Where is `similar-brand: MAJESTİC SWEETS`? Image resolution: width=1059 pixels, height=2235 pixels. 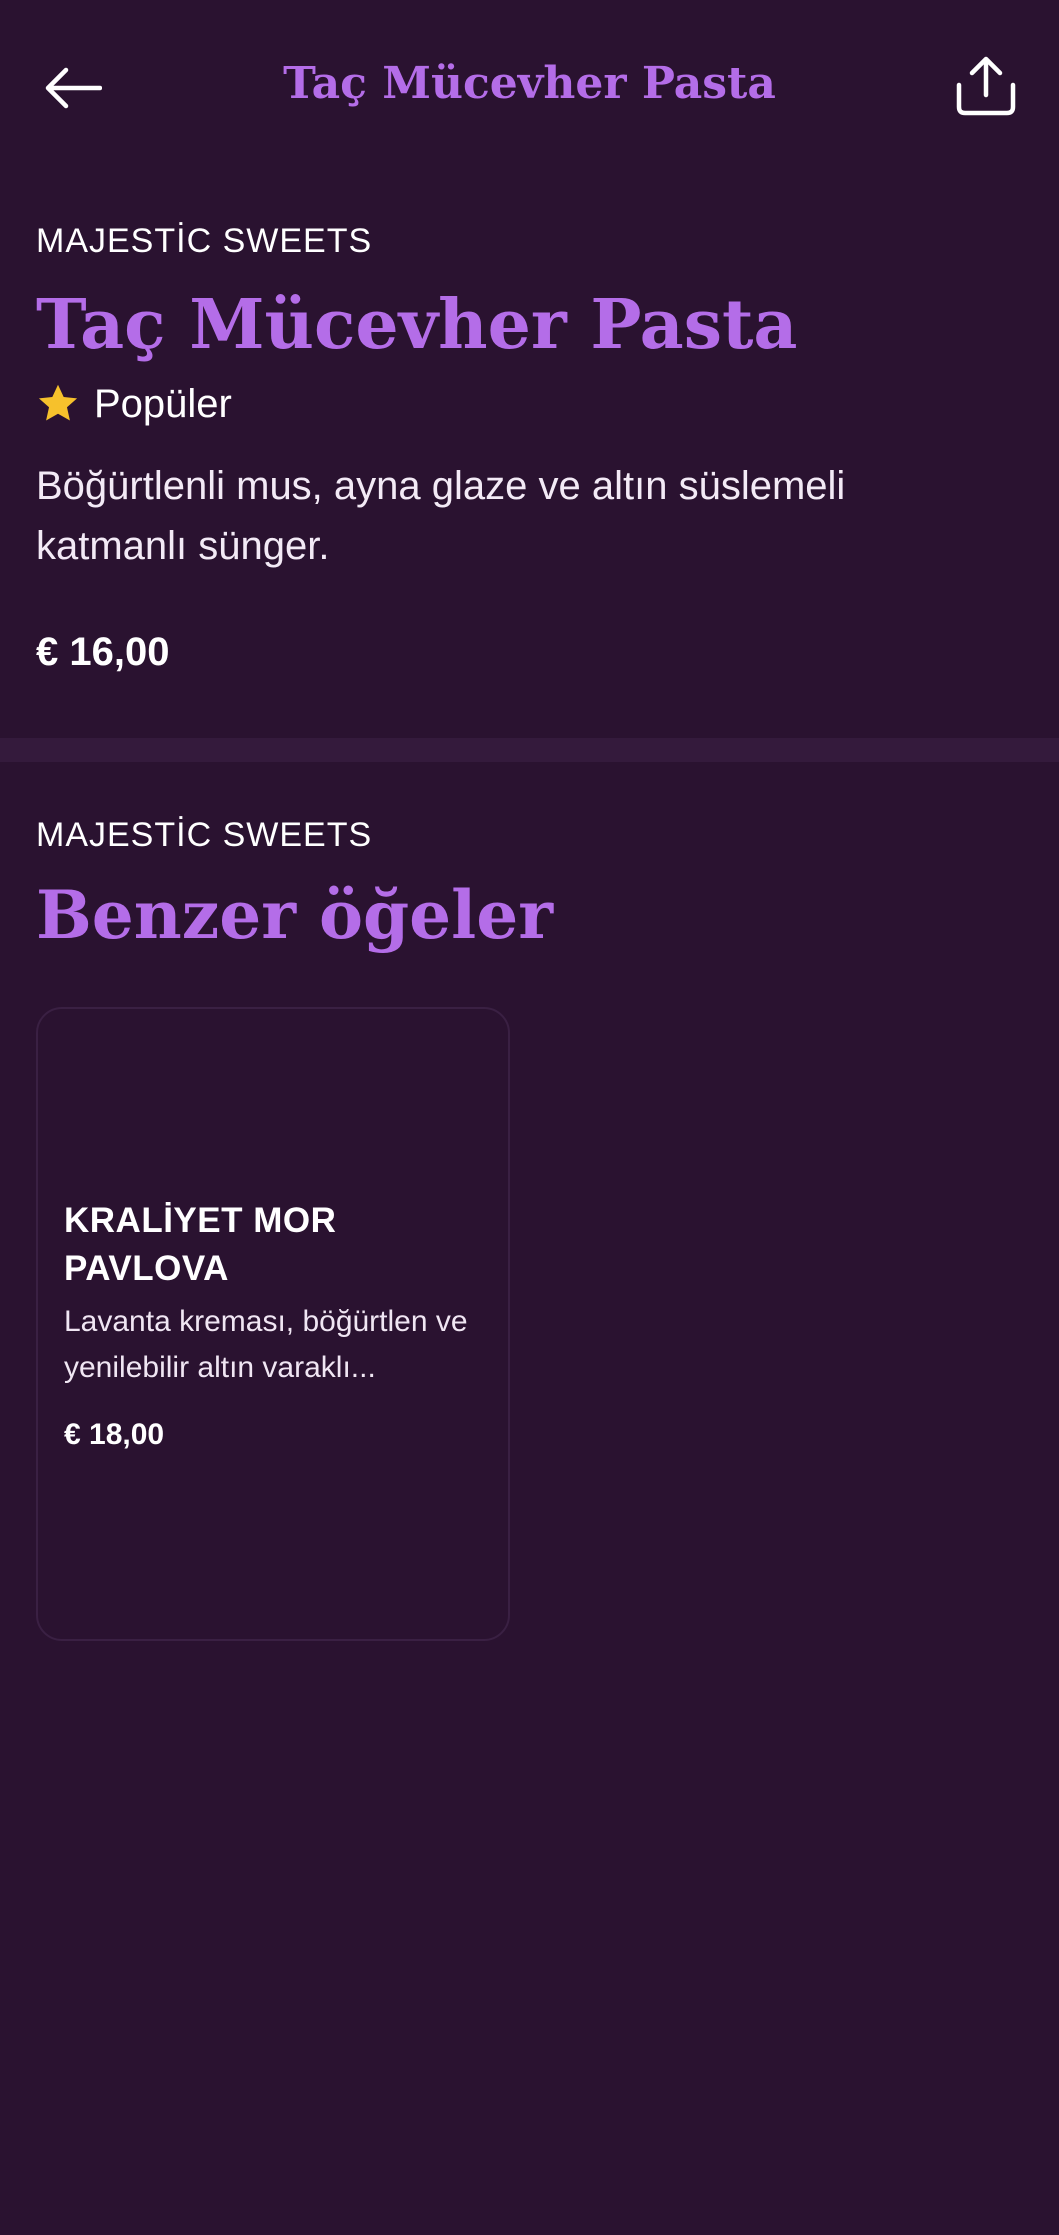
similar-brand: MAJESTİC SWEETS is located at coordinates (204, 835).